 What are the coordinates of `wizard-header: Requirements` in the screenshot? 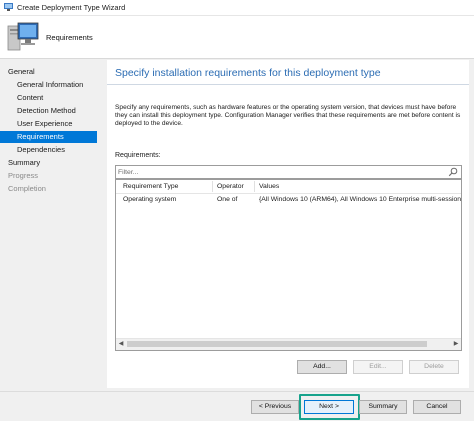 It's located at (237, 37).